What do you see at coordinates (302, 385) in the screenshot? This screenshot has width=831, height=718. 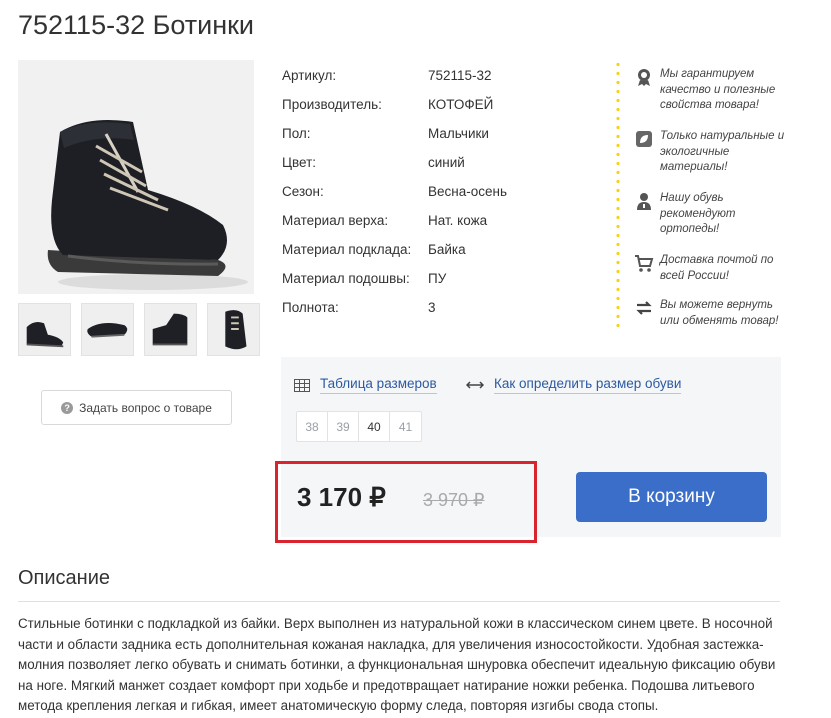 I see `table-icon` at bounding box center [302, 385].